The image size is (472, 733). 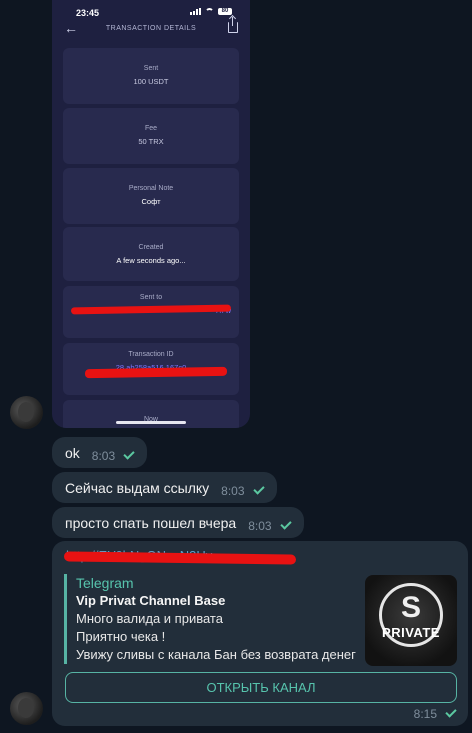 What do you see at coordinates (151, 76) in the screenshot?
I see `sent-card: Sent 100 USDT` at bounding box center [151, 76].